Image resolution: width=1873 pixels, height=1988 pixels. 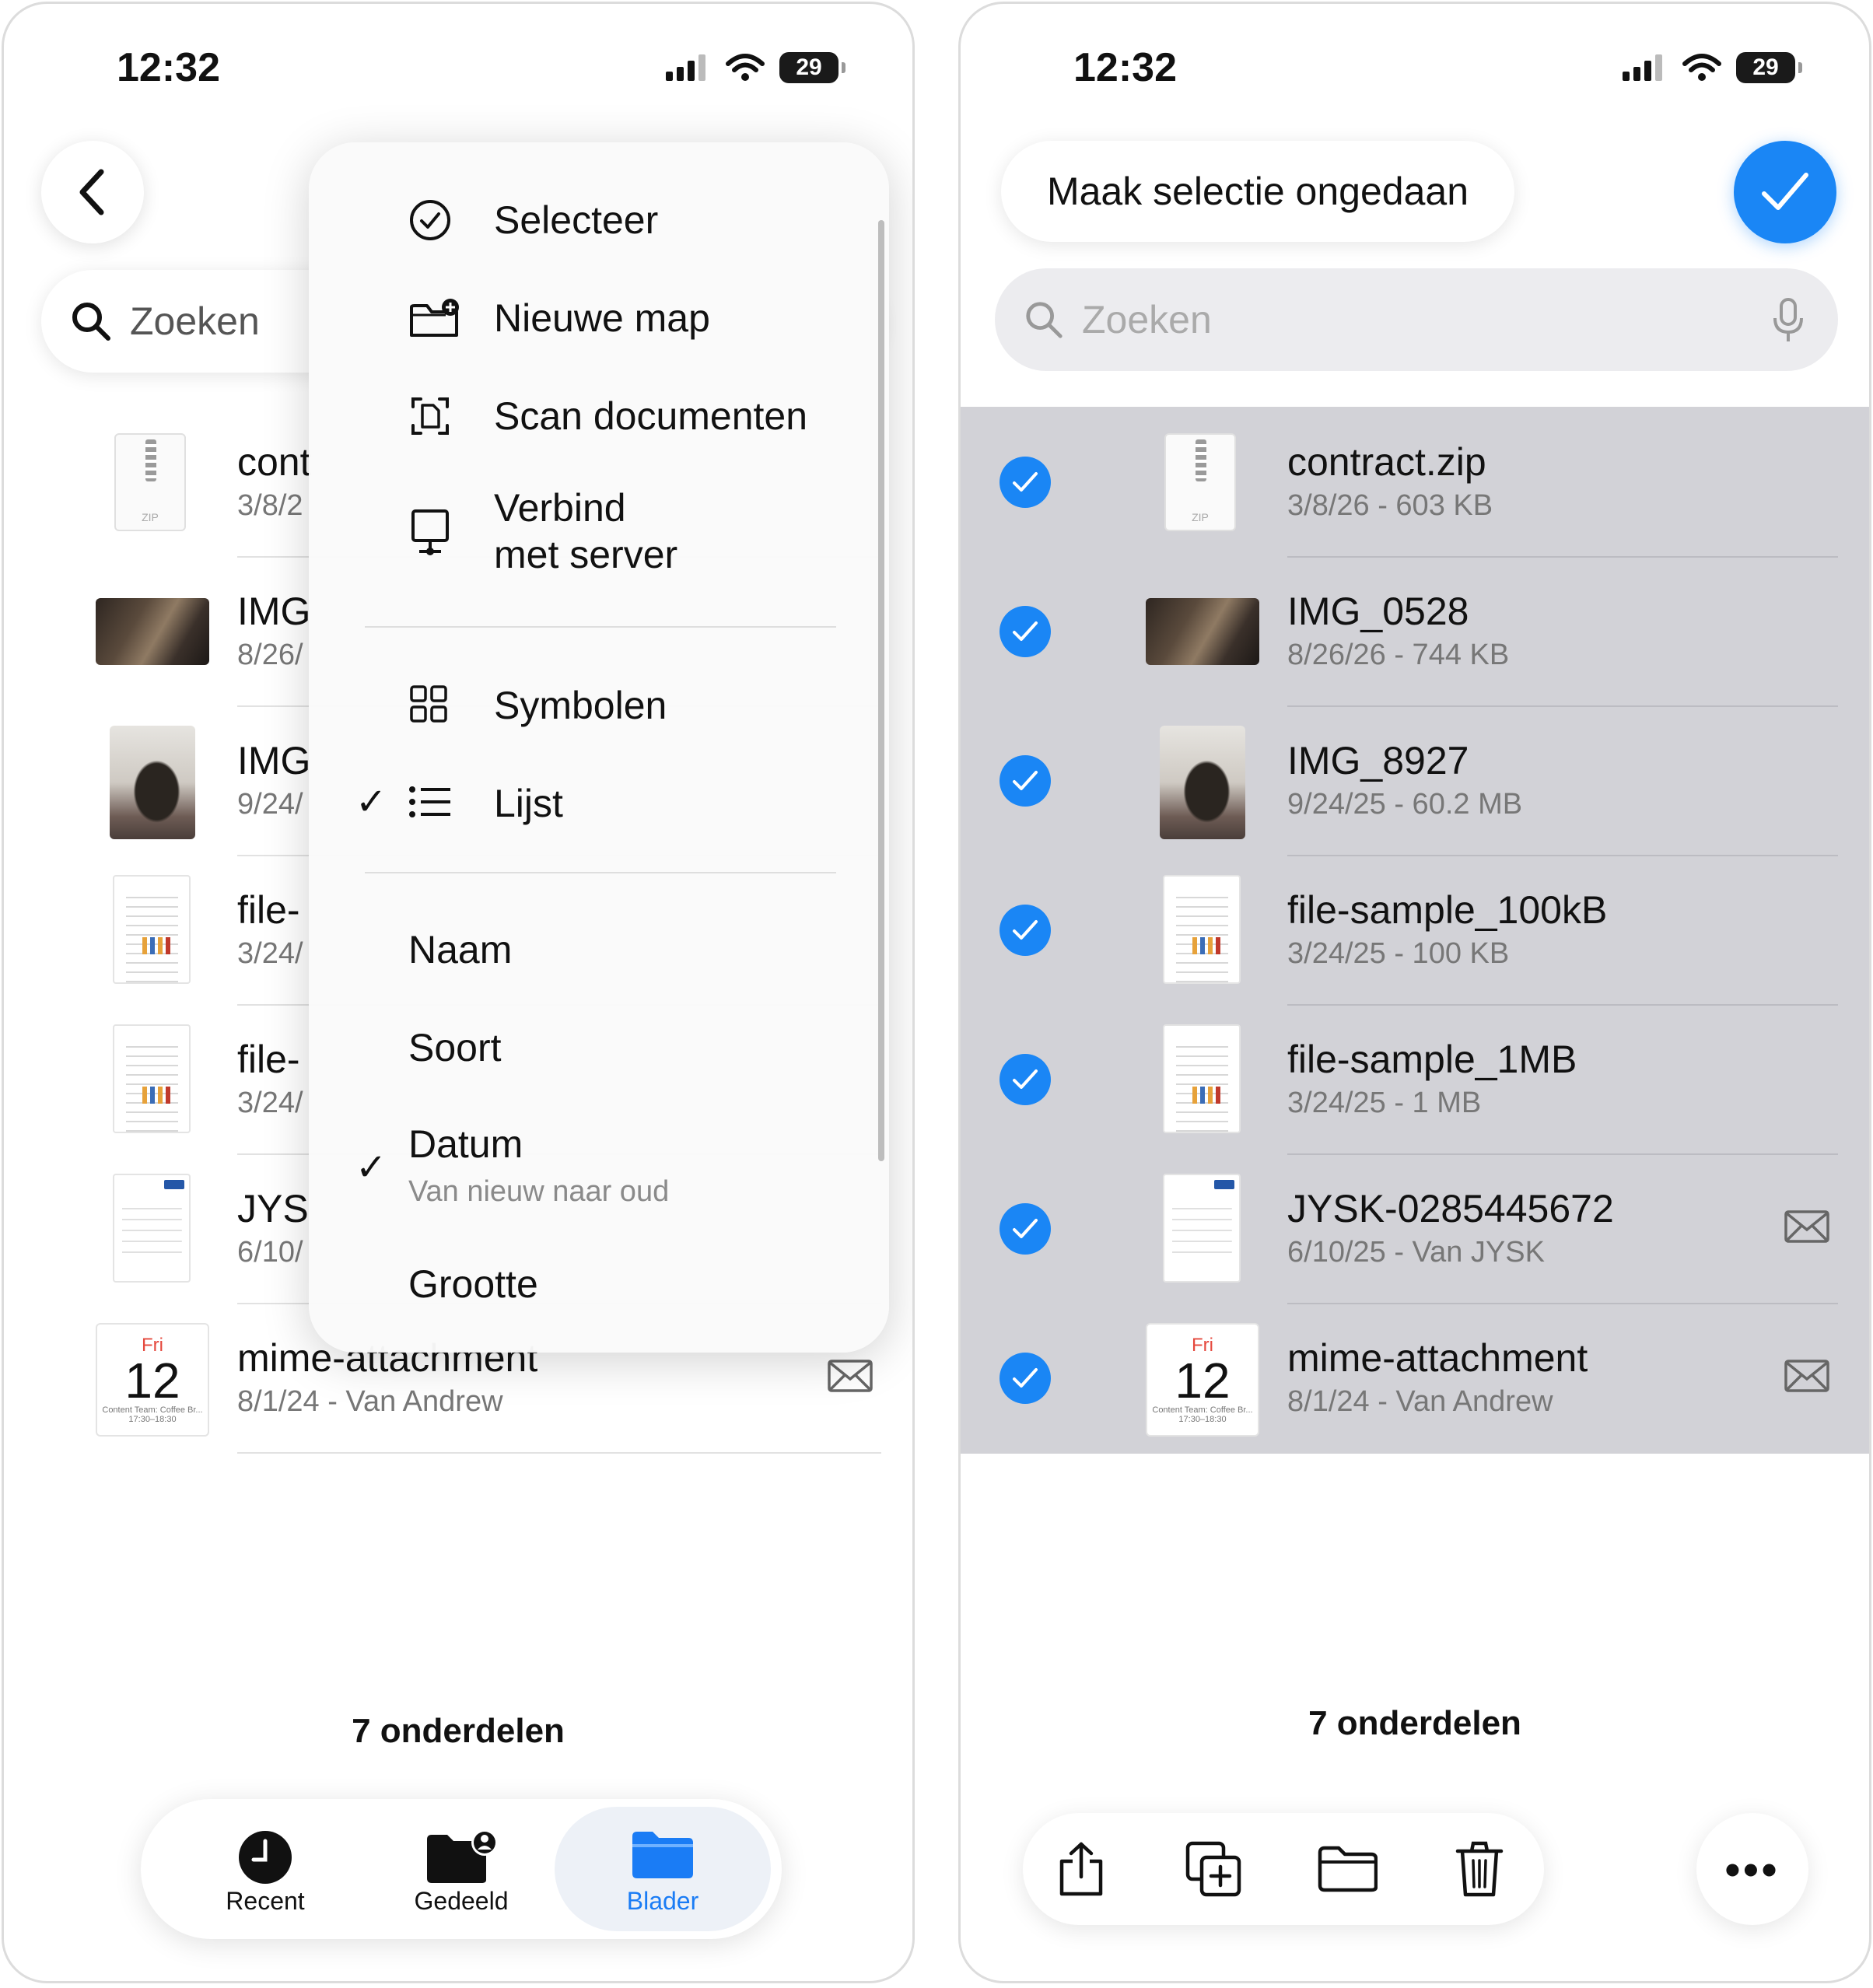 I want to click on invoice-thumbnail, so click(x=1202, y=1229).